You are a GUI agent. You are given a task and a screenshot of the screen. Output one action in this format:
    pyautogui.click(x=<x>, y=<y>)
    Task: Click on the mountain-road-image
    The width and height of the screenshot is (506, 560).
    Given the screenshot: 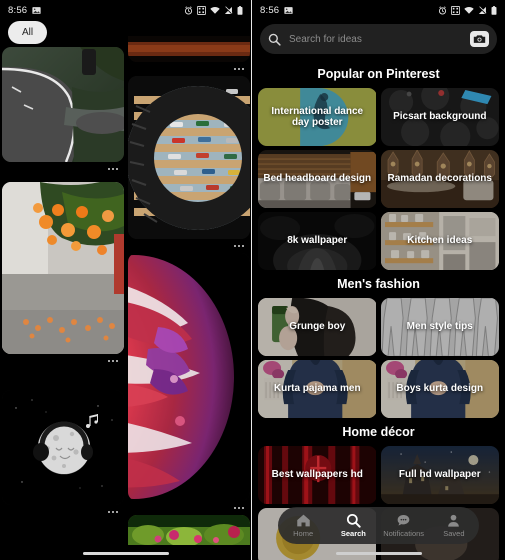 What is the action you would take?
    pyautogui.click(x=63, y=104)
    